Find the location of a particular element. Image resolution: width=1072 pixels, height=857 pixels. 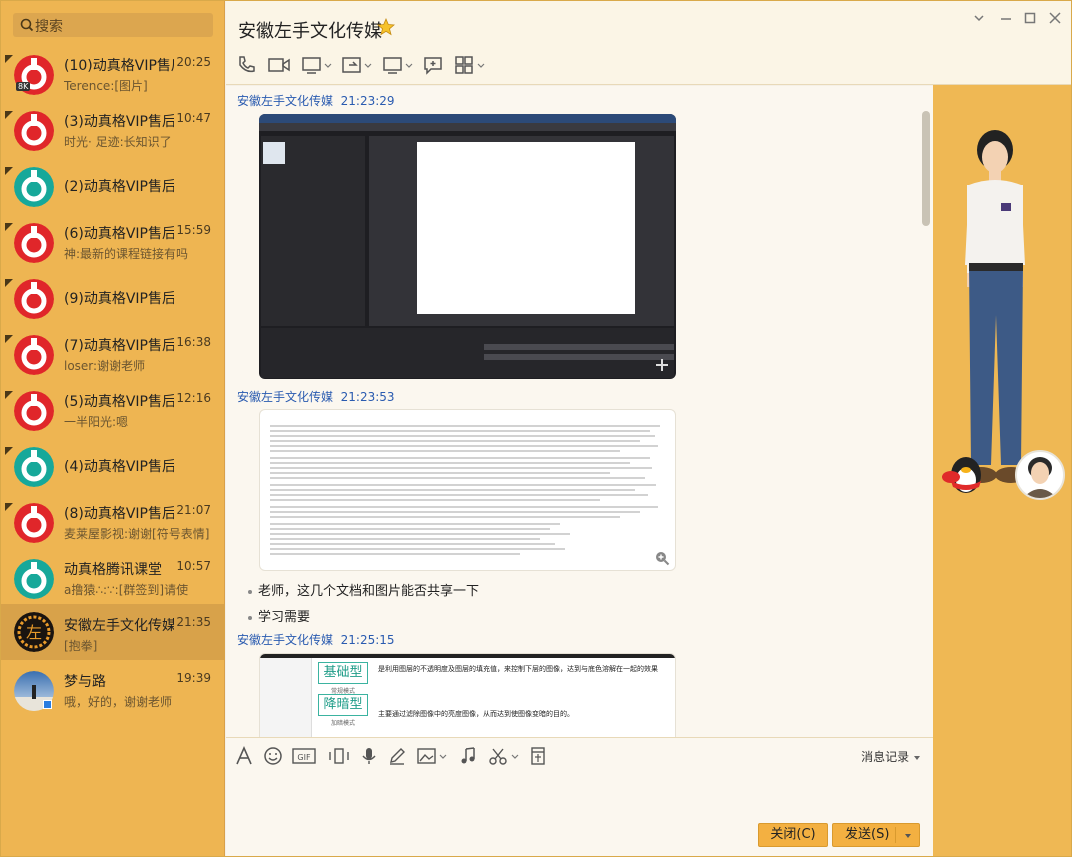

phone-icon is located at coordinates (246, 65).